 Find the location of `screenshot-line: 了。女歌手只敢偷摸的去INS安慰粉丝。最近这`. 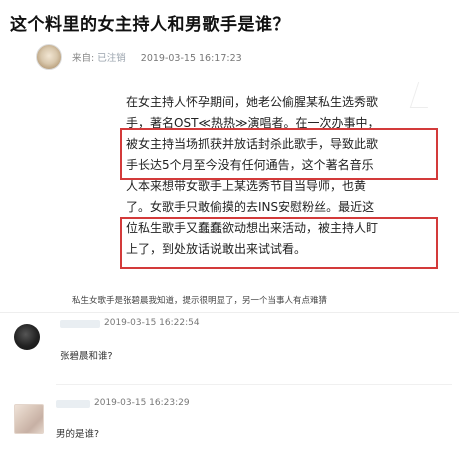

screenshot-line: 了。女歌手只敢偷摸的去INS安慰粉丝。最近这 is located at coordinates (250, 207).